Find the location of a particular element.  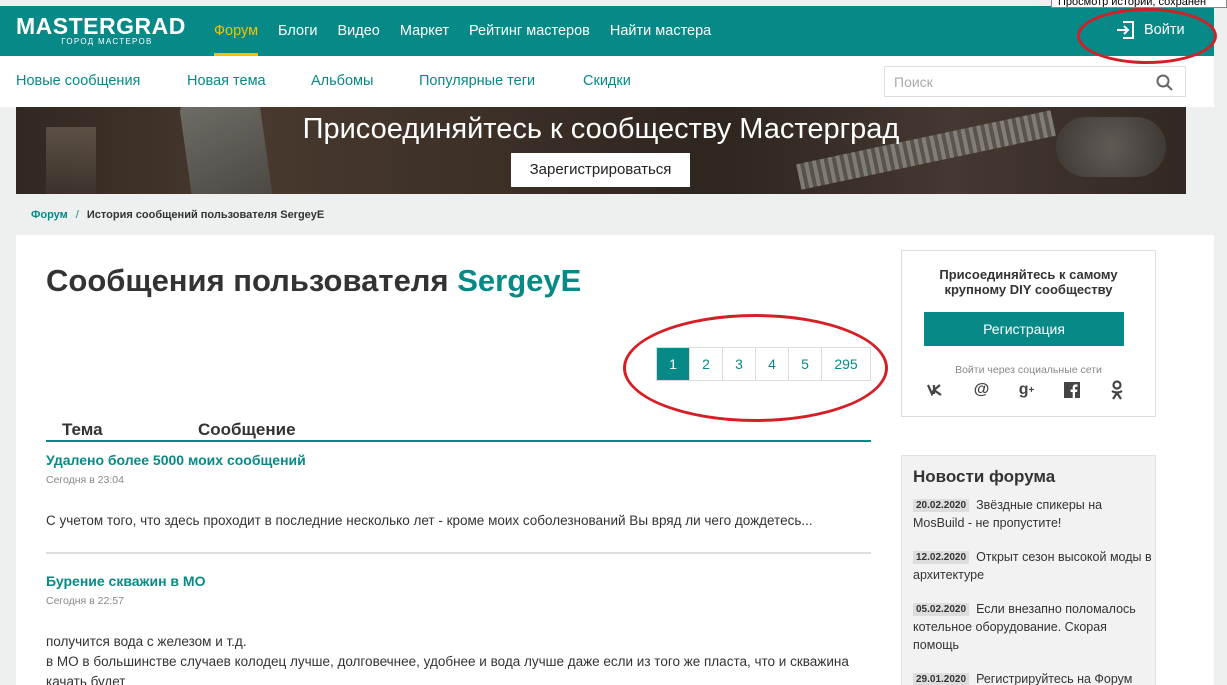

nav-find-master: Найти мастера is located at coordinates (660, 31).